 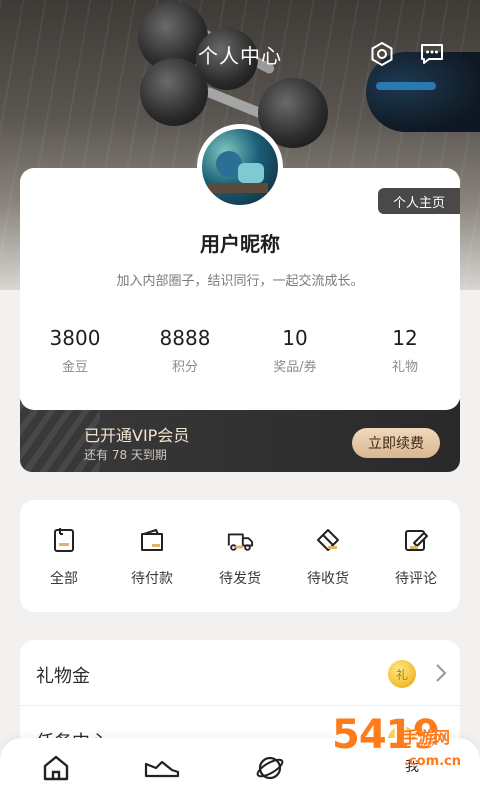 What do you see at coordinates (184, 367) in the screenshot?
I see `stat-label: 积分` at bounding box center [184, 367].